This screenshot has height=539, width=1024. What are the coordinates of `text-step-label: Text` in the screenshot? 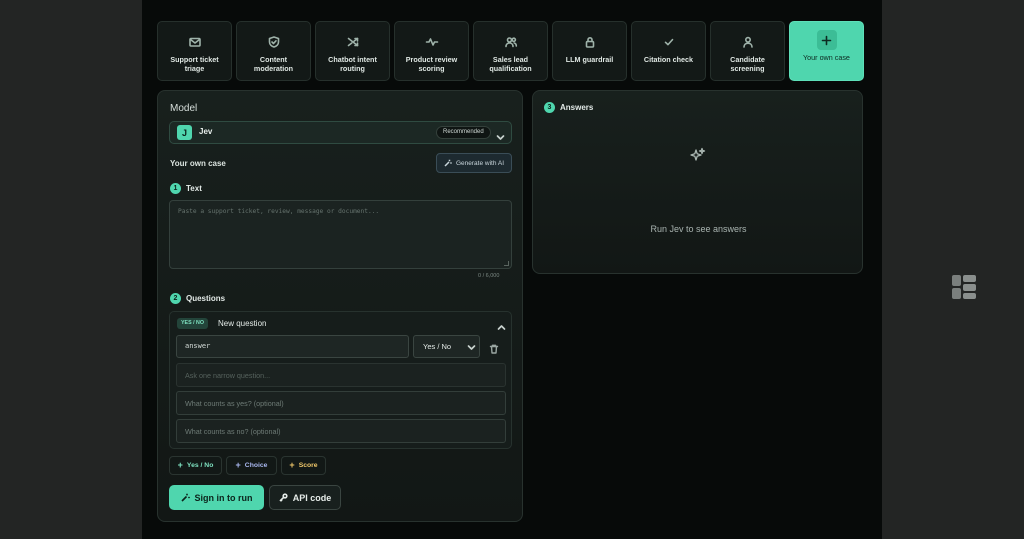 It's located at (194, 188).